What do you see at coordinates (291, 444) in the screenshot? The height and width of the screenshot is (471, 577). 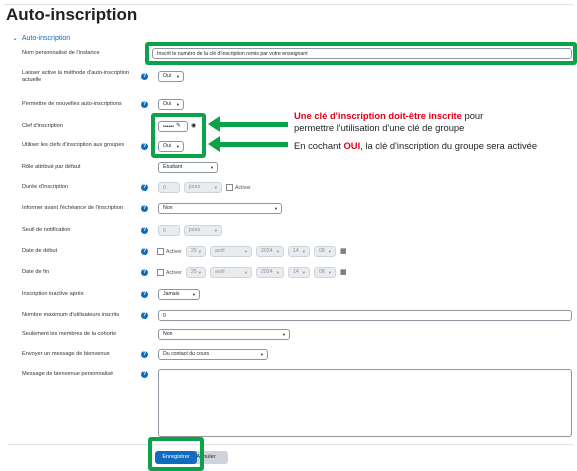 I see `footer-divider` at bounding box center [291, 444].